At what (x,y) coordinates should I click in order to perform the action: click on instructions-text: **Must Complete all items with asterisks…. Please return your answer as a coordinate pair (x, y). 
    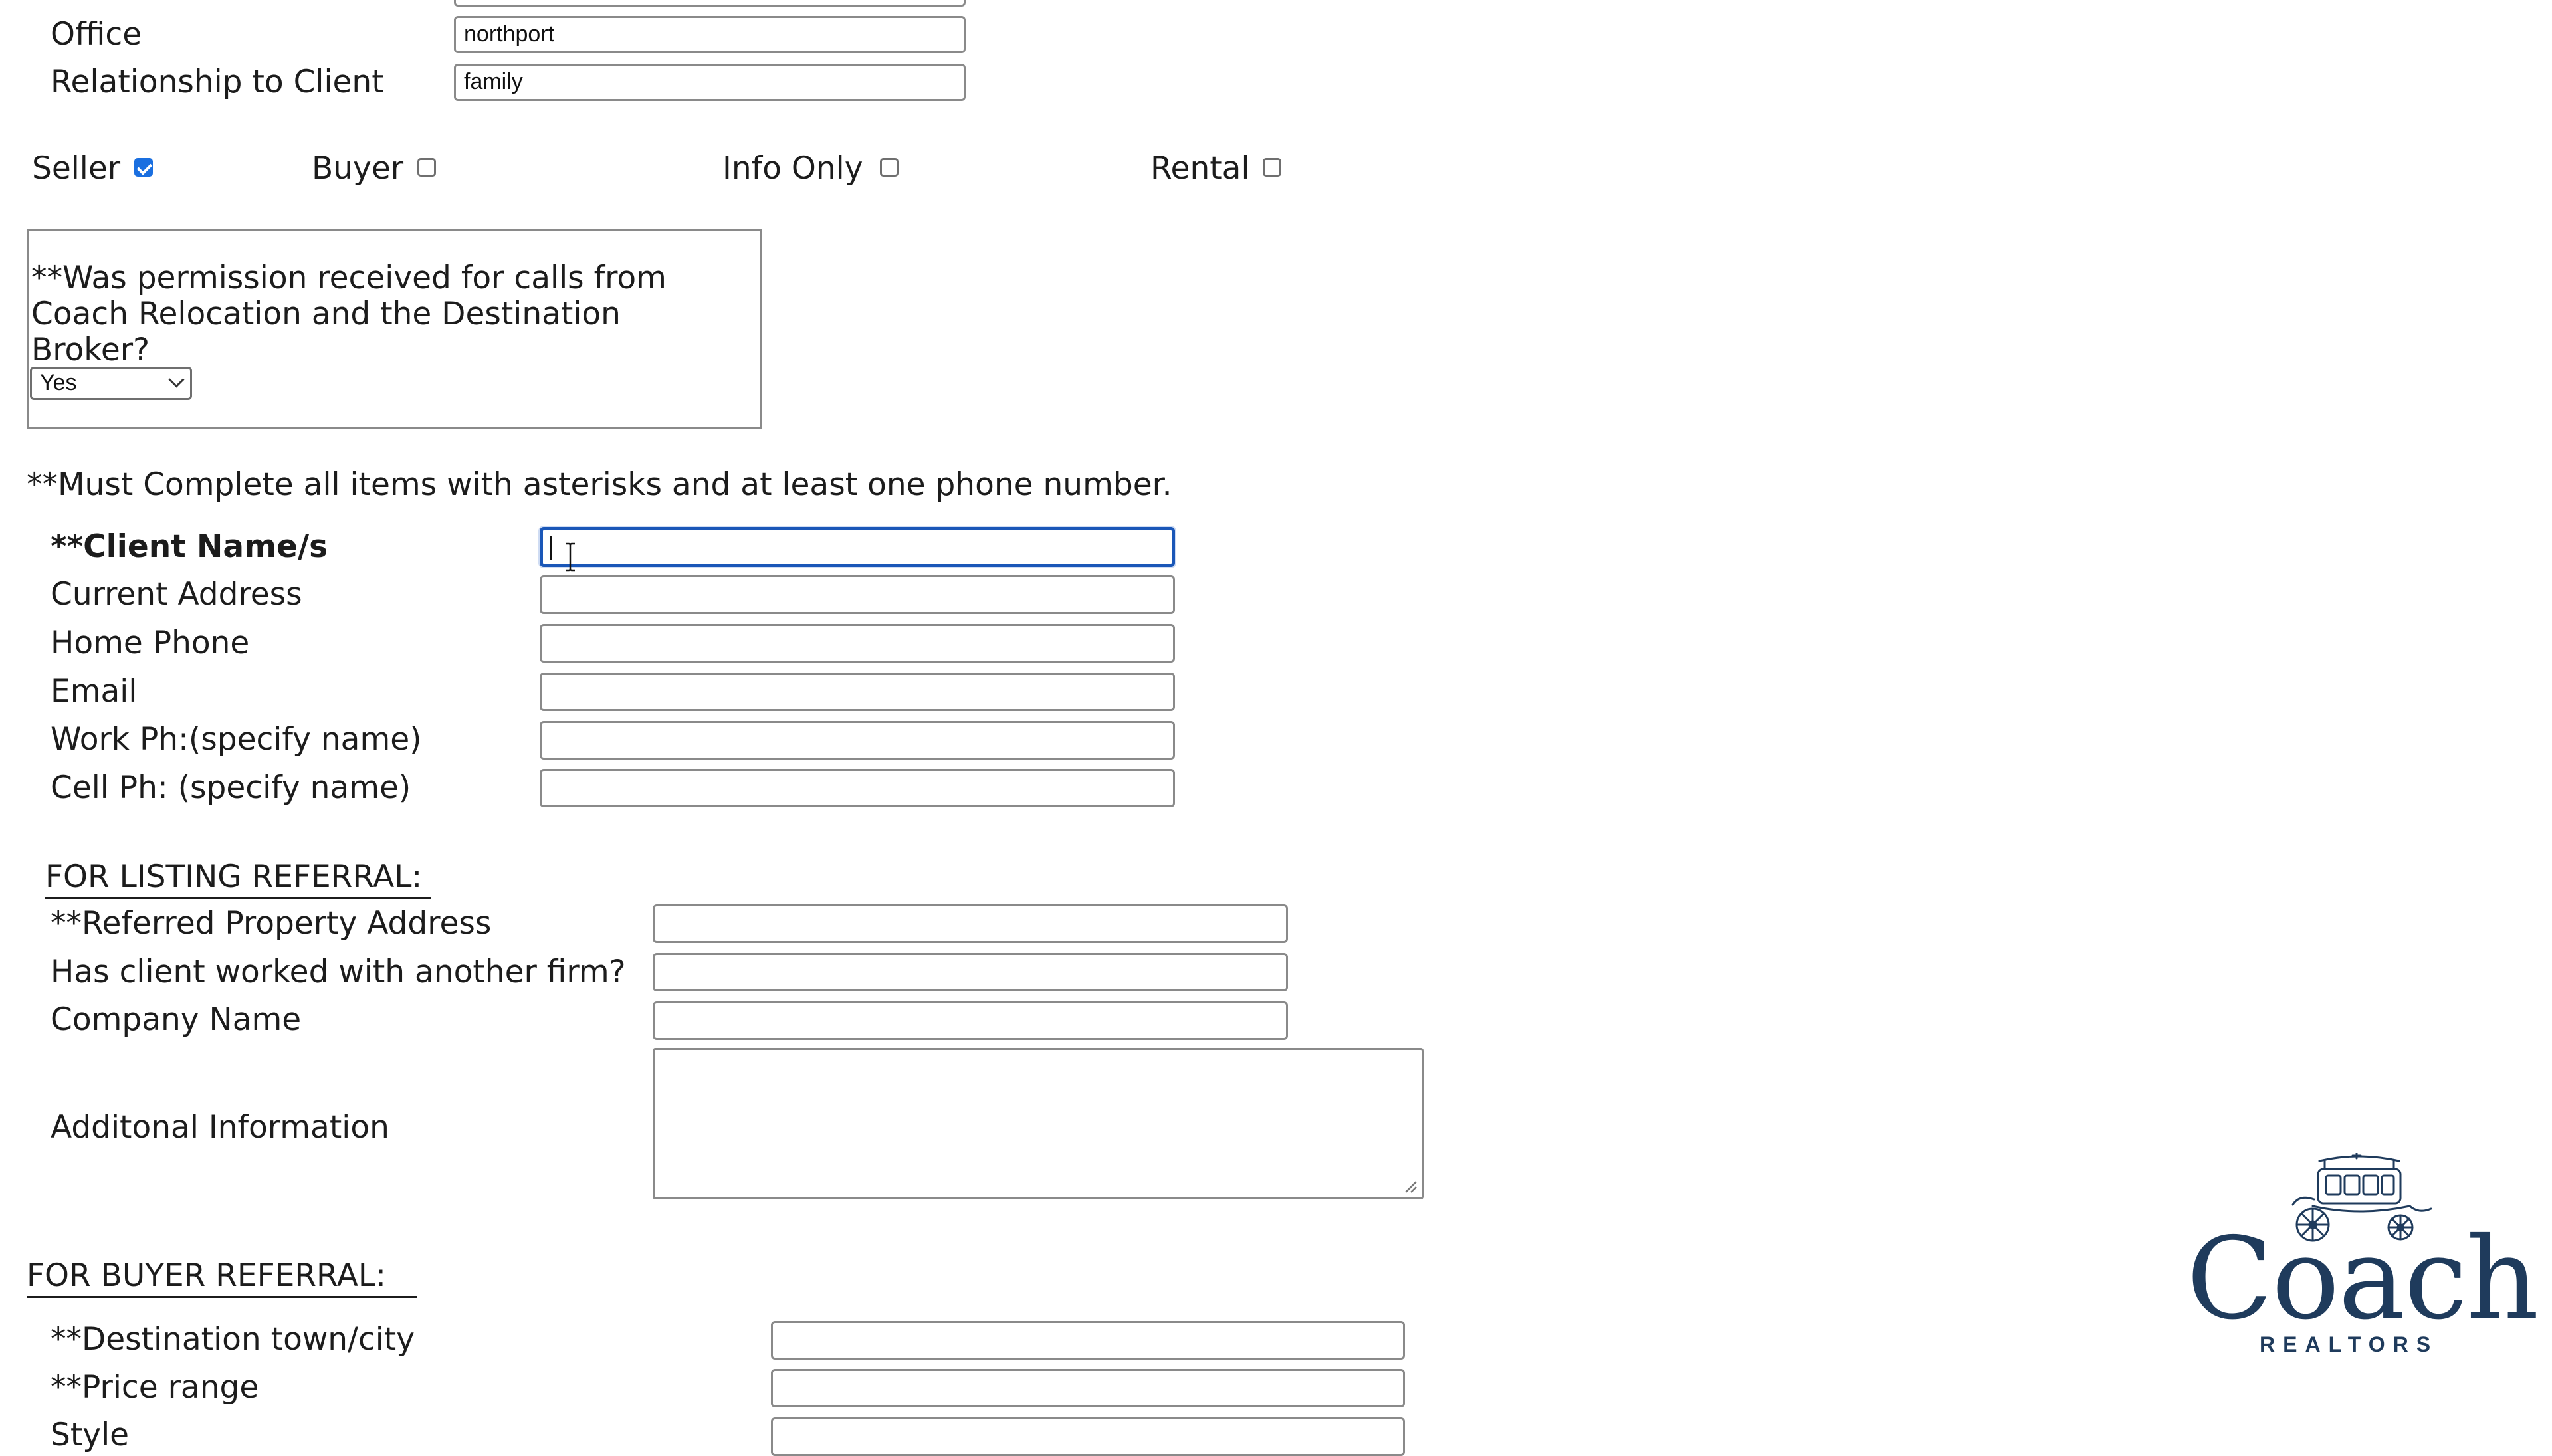
    Looking at the image, I should click on (599, 485).